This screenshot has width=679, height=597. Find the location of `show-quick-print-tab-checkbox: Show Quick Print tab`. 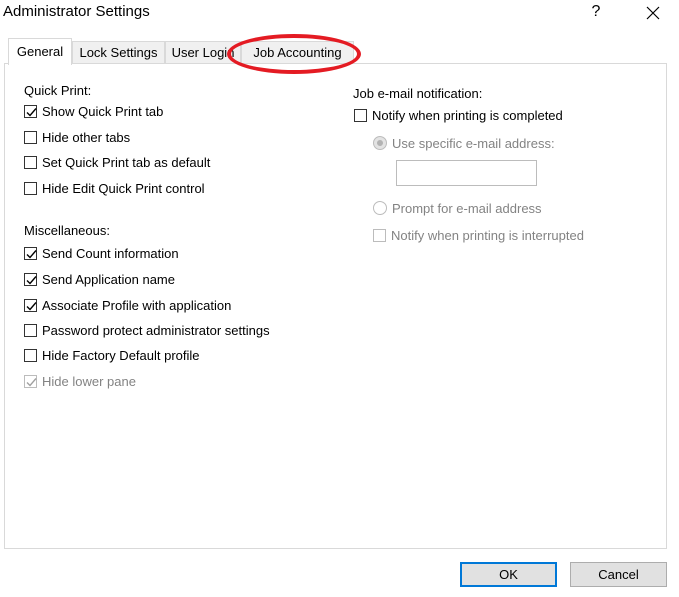

show-quick-print-tab-checkbox: Show Quick Print tab is located at coordinates (93, 111).